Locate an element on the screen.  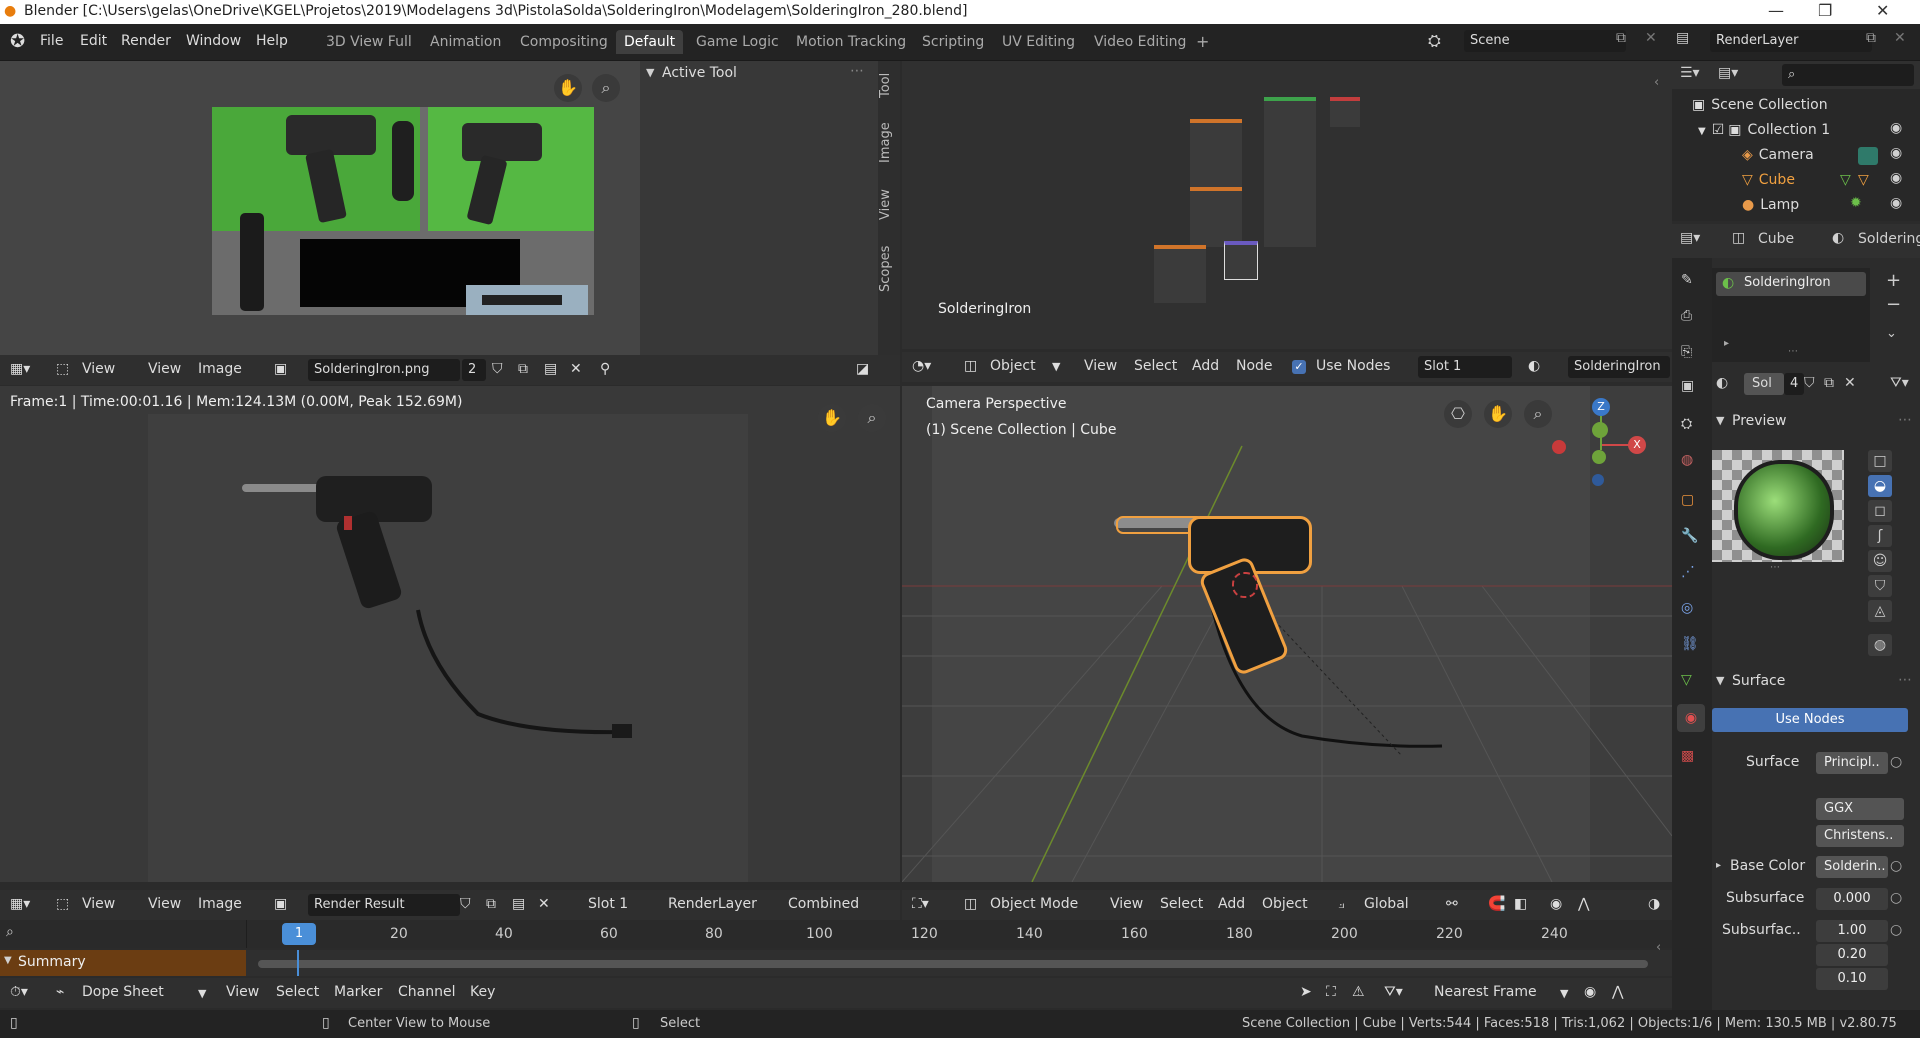
use-nodes-button: Use Nodes is located at coordinates (1810, 720).